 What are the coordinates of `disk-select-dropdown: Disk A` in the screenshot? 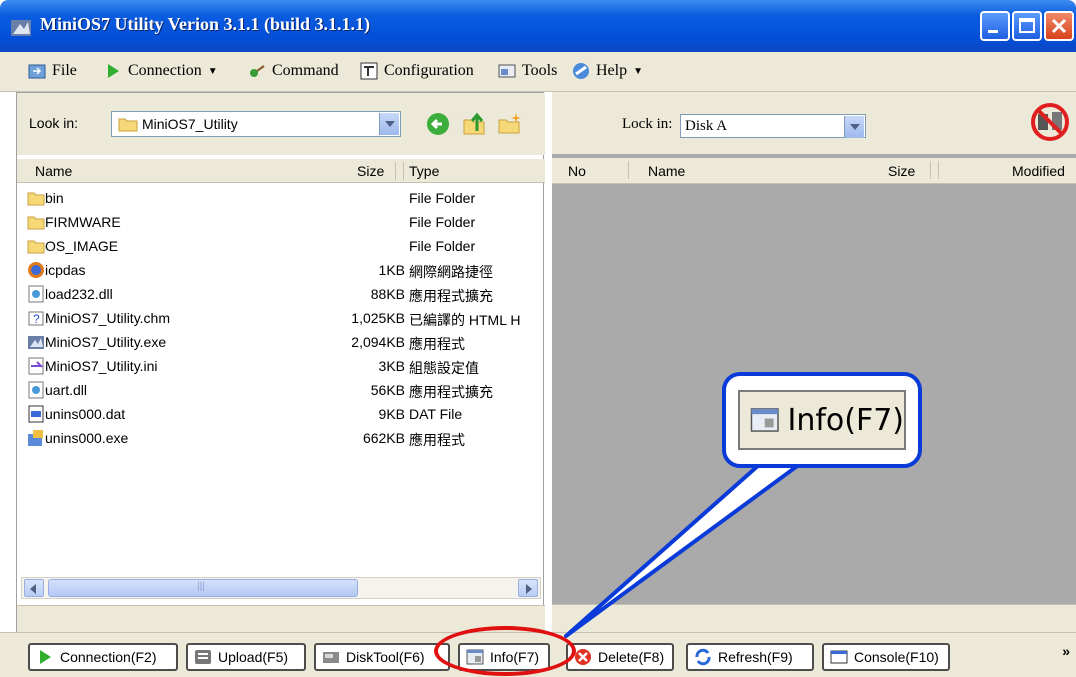 It's located at (773, 126).